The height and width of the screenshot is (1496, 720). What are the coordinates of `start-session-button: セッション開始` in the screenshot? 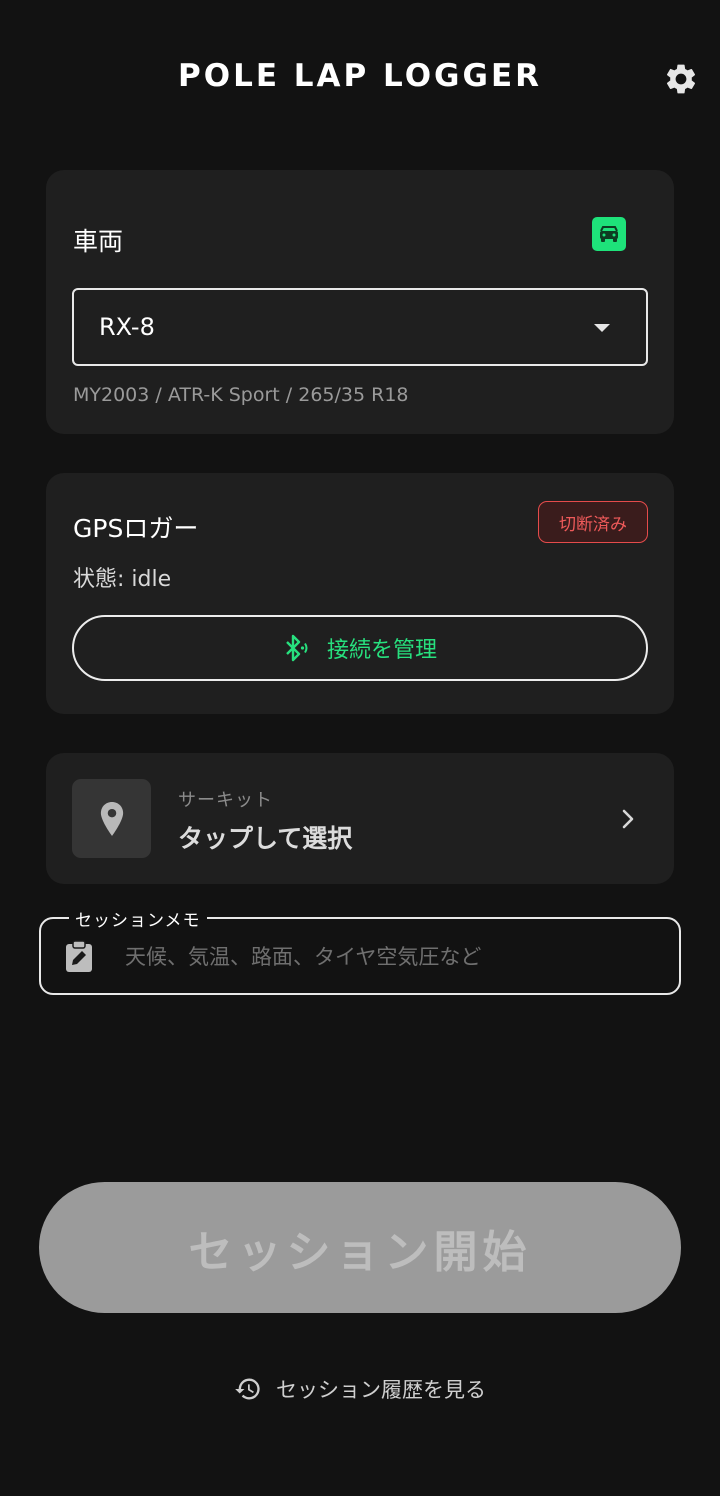 It's located at (360, 1247).